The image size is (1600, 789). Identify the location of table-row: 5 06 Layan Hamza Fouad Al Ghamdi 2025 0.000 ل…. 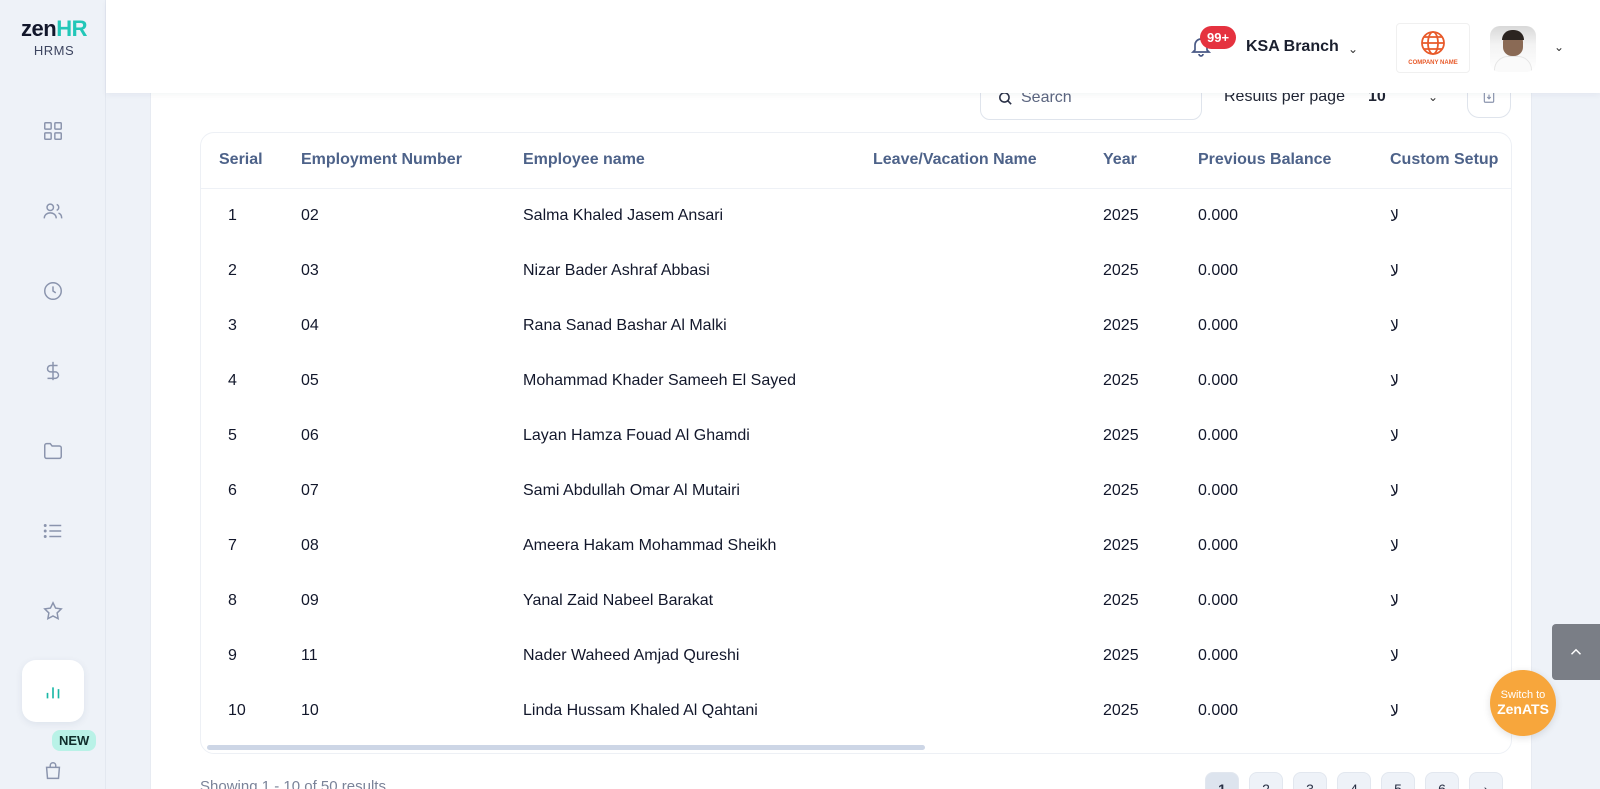
(856, 435).